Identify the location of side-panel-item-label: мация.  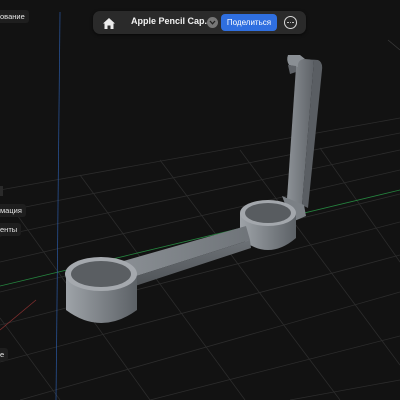
(11, 210).